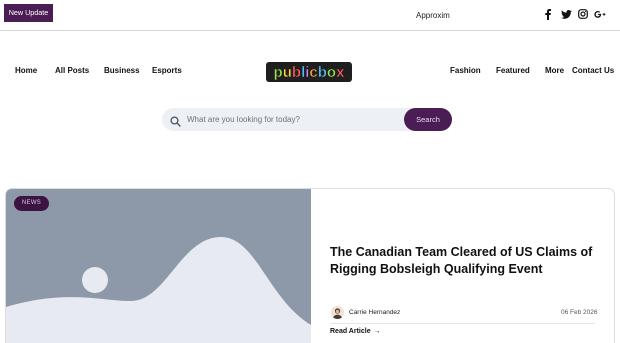 This screenshot has width=620, height=343. Describe the element at coordinates (583, 14) in the screenshot. I see `instagram-icon` at that location.